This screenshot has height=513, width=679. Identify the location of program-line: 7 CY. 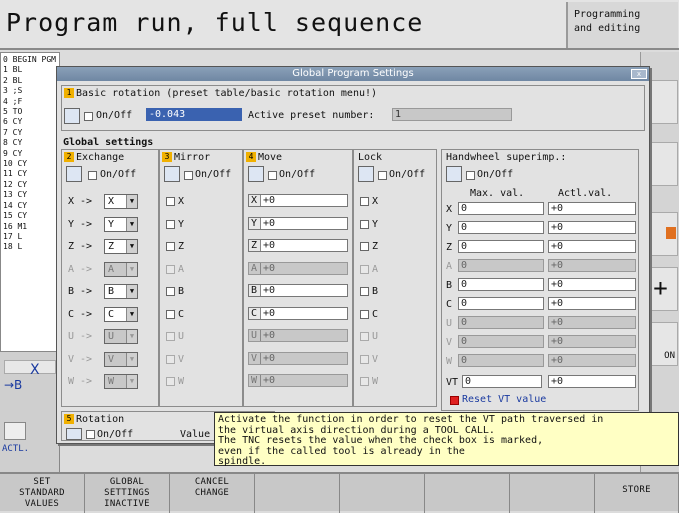
(31, 133).